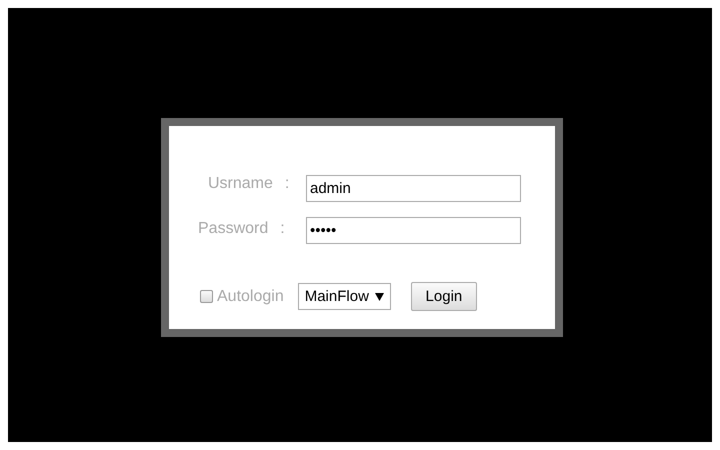 Image resolution: width=720 pixels, height=450 pixels. Describe the element at coordinates (443, 296) in the screenshot. I see `login-button: Login` at that location.